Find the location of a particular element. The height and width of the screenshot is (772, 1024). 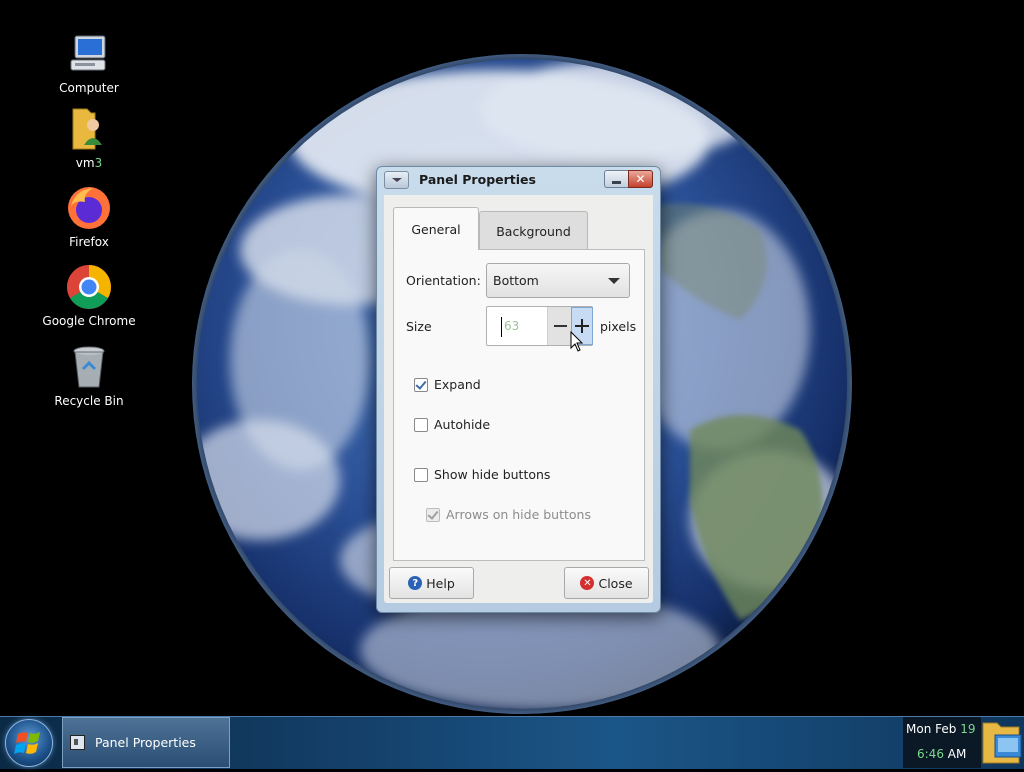

help-button-label: Help is located at coordinates (440, 583).